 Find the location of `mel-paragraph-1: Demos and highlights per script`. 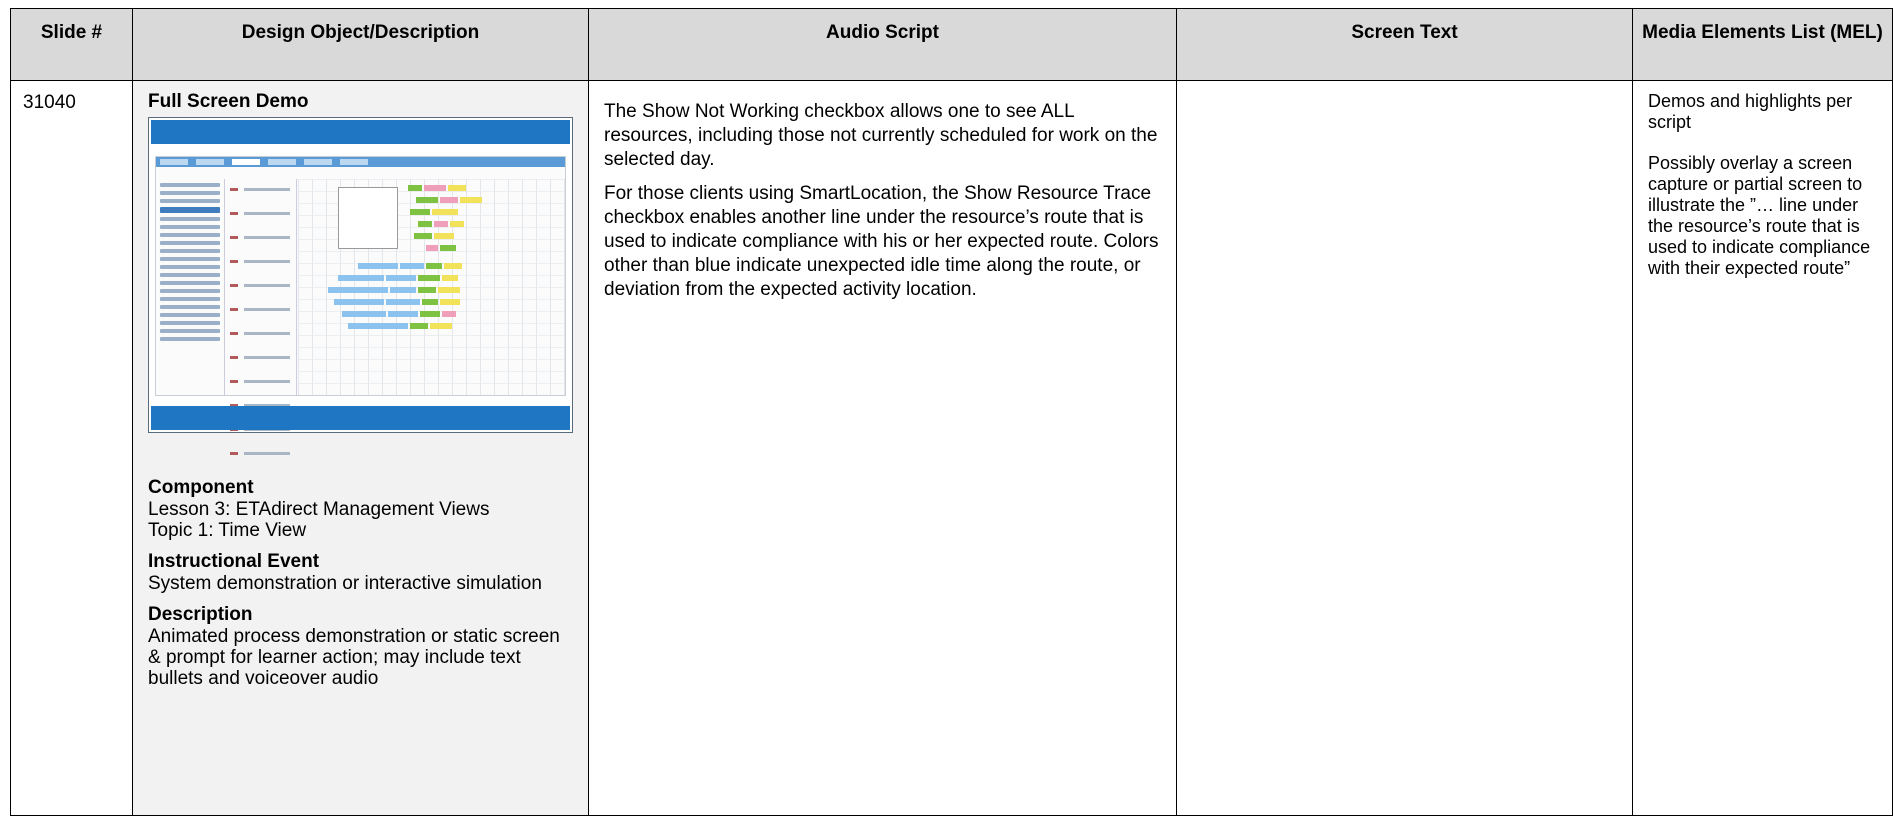

mel-paragraph-1: Demos and highlights per script is located at coordinates (1750, 111).